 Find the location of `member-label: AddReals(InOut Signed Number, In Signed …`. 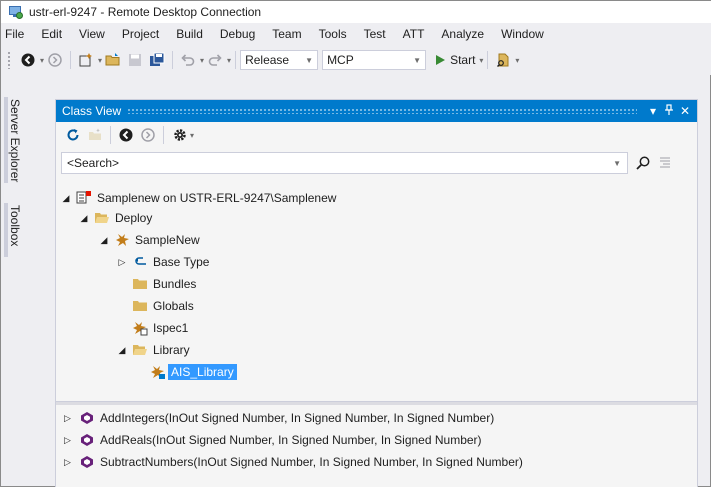

member-label: AddReals(InOut Signed Number, In Signed … is located at coordinates (291, 440).